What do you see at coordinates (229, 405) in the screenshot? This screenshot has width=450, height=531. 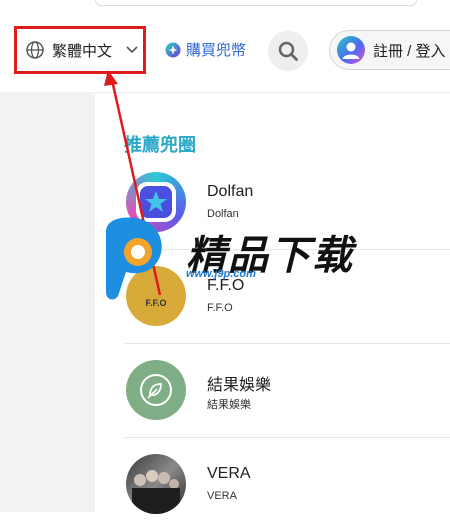 I see `item-subtitle: 結果娛樂` at bounding box center [229, 405].